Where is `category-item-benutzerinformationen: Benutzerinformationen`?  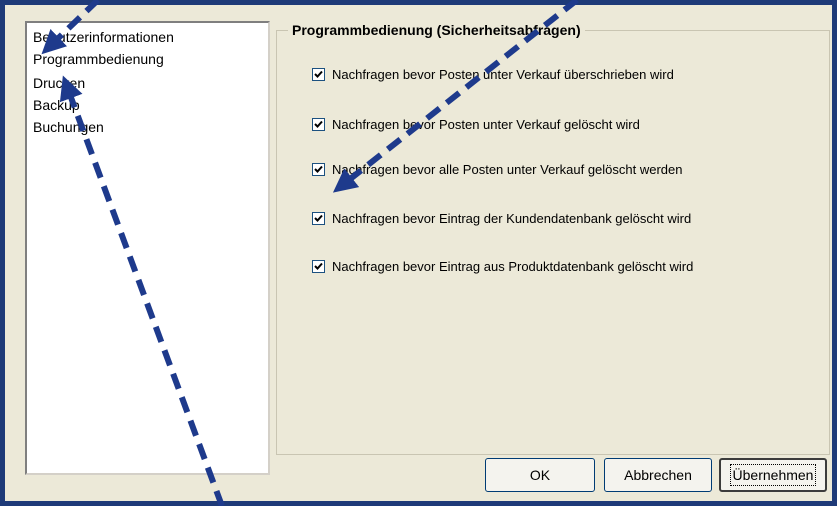
category-item-benutzerinformationen: Benutzerinformationen is located at coordinates (103, 37).